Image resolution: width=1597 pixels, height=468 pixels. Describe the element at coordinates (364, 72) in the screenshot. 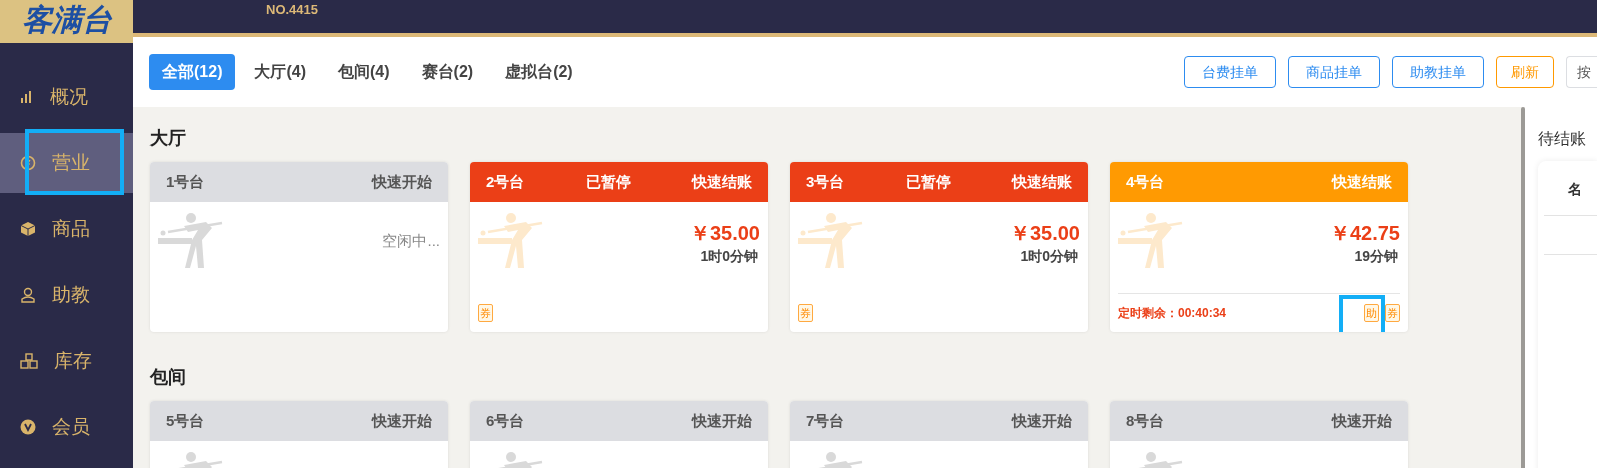

I see `filter-tab: 包间(4)` at that location.